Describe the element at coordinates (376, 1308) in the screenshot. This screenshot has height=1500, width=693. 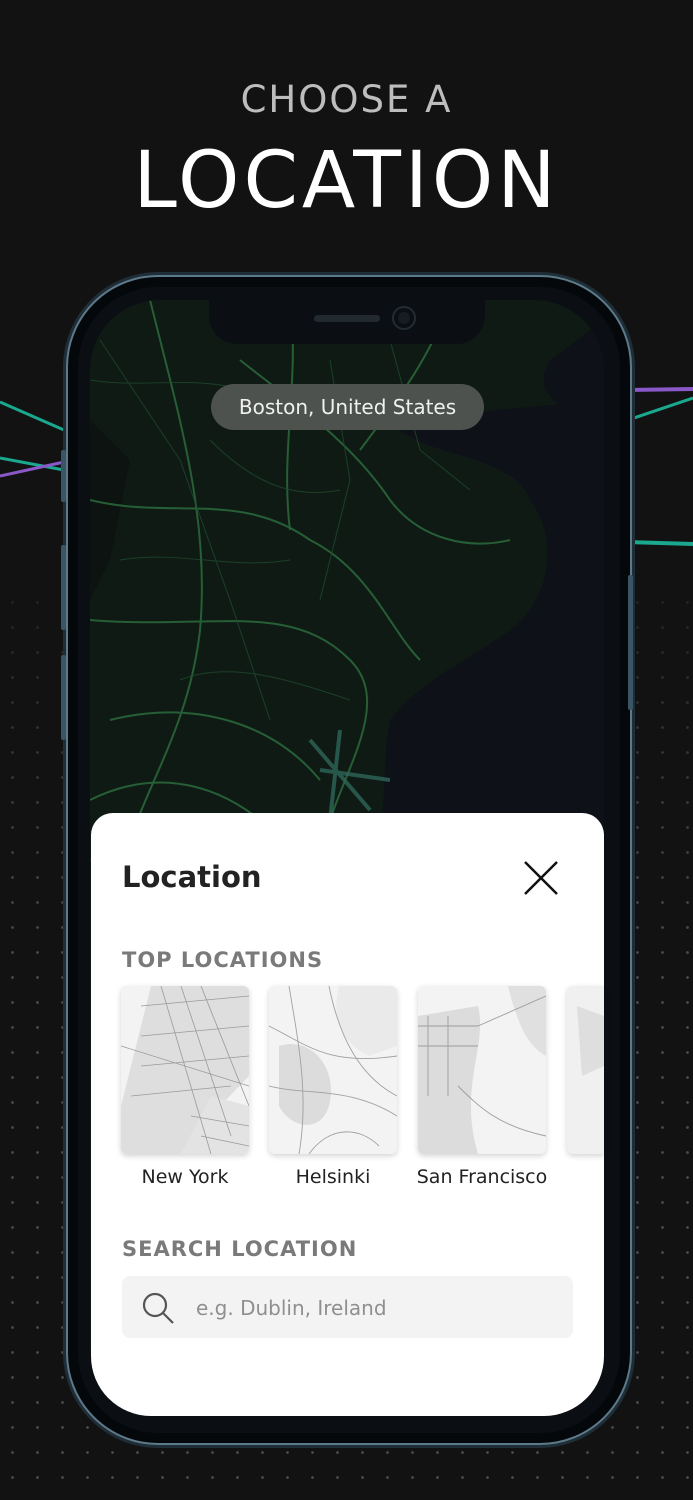
I see `search-input` at that location.